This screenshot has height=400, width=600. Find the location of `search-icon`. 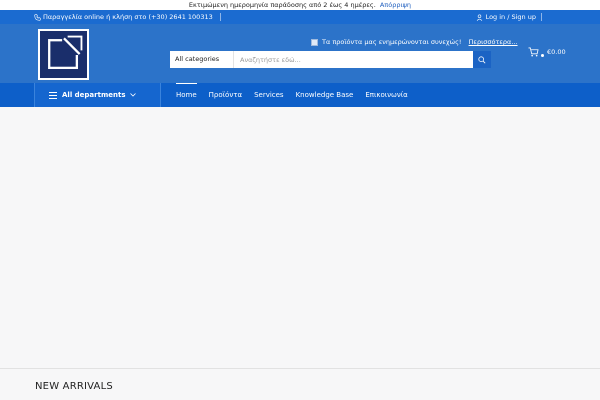

search-icon is located at coordinates (482, 59).